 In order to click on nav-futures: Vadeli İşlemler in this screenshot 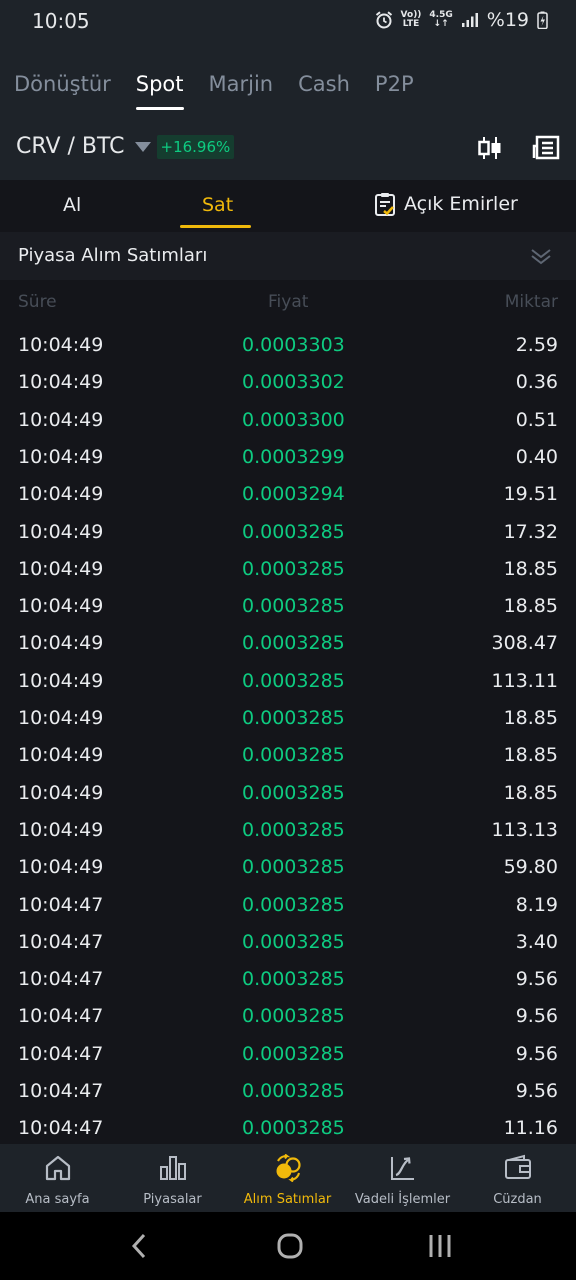, I will do `click(402, 1178)`.